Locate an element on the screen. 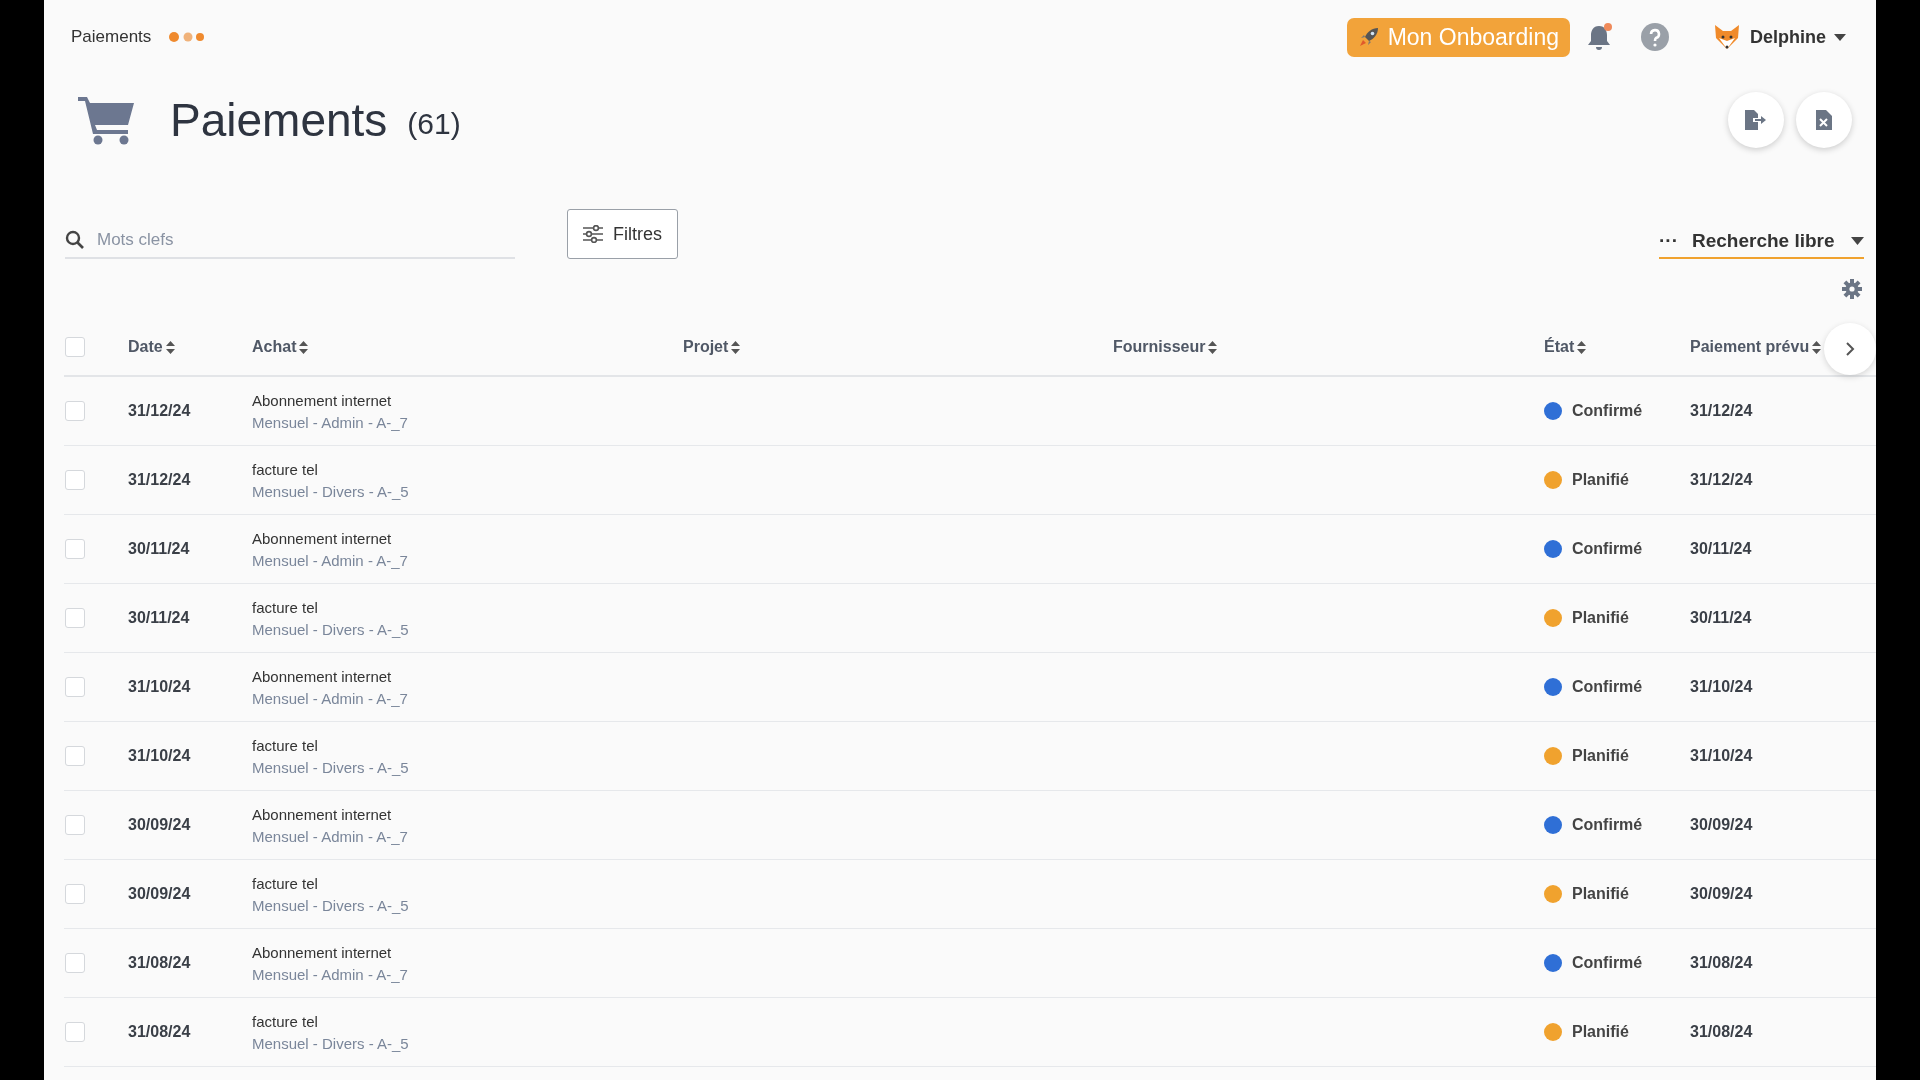 The image size is (1920, 1080). file-icon is located at coordinates (1824, 120).